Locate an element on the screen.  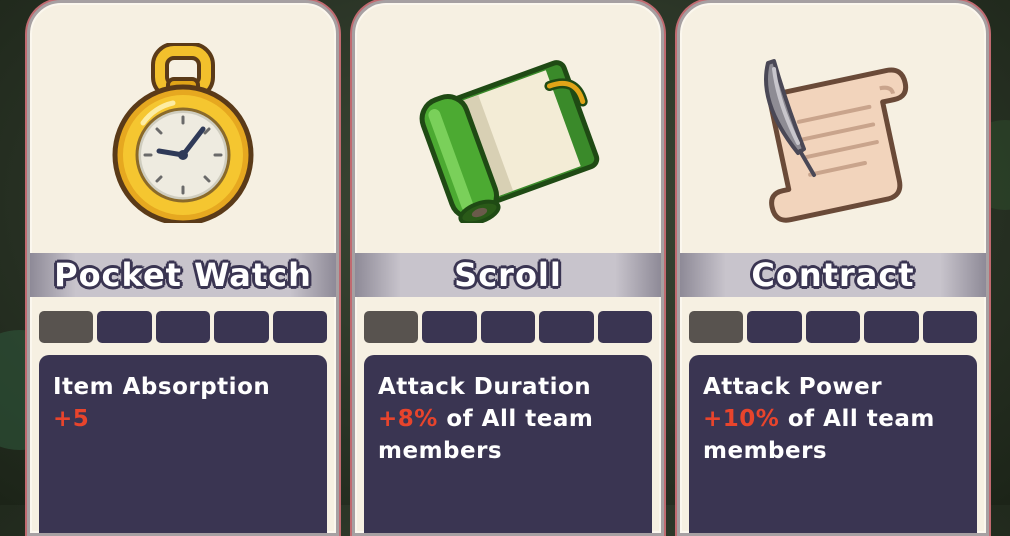
stat-name: Attack Duration is located at coordinates (485, 387).